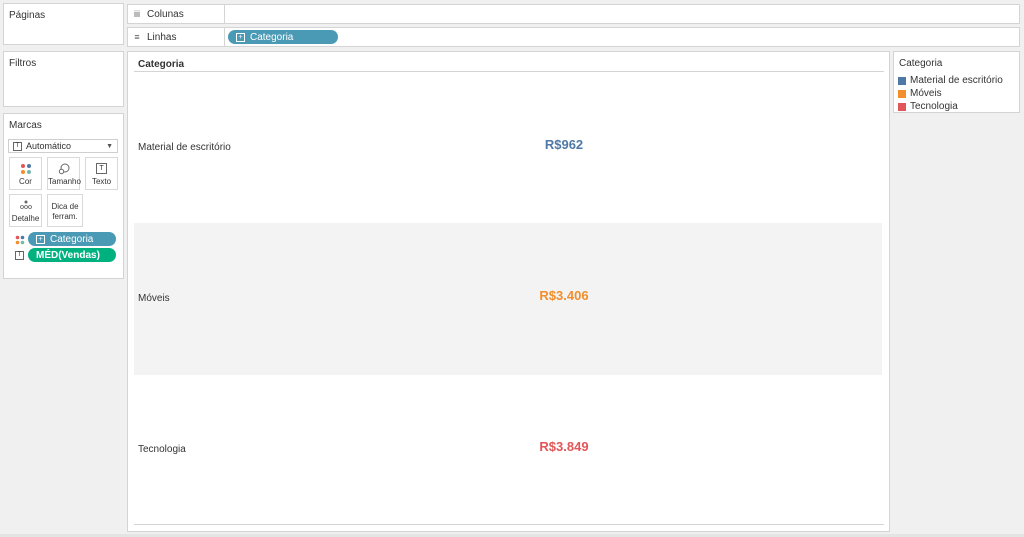  I want to click on filters-panel: Filtros, so click(63, 79).